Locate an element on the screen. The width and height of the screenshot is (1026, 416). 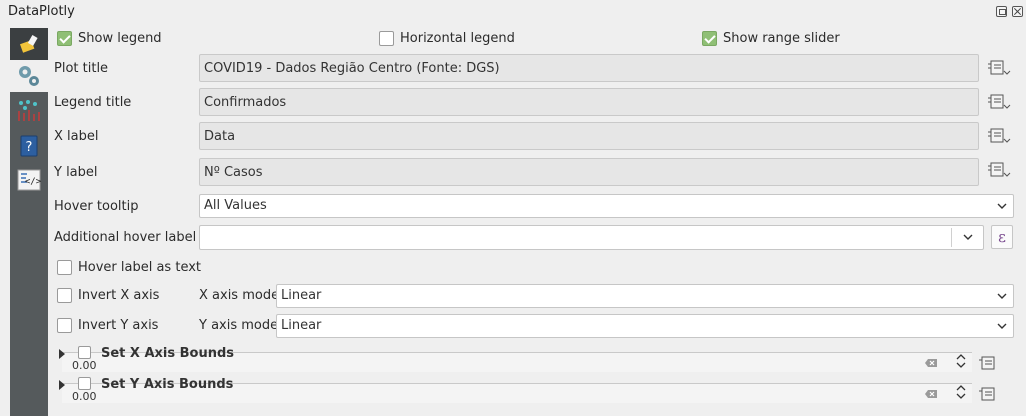
sidebar-item-help: ? is located at coordinates (29, 146).